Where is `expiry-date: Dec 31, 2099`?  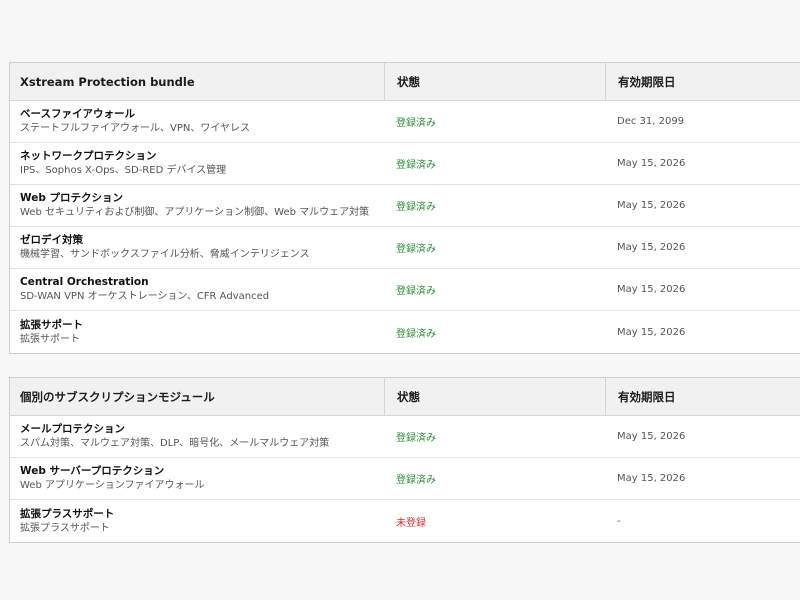
expiry-date: Dec 31, 2099 is located at coordinates (651, 121).